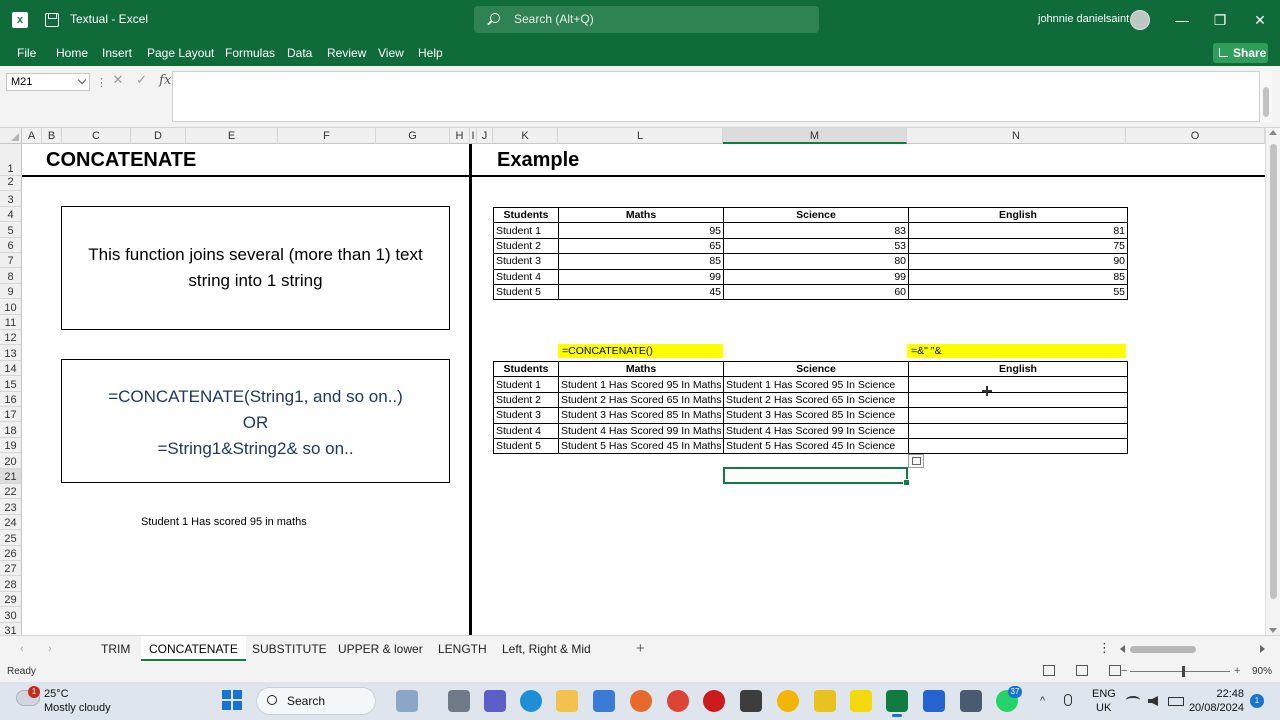  Describe the element at coordinates (816, 476) in the screenshot. I see `selected-cell-m21` at that location.